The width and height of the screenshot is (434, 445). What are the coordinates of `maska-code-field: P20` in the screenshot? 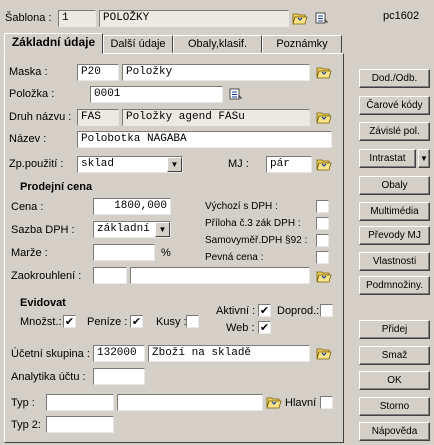 It's located at (98, 72).